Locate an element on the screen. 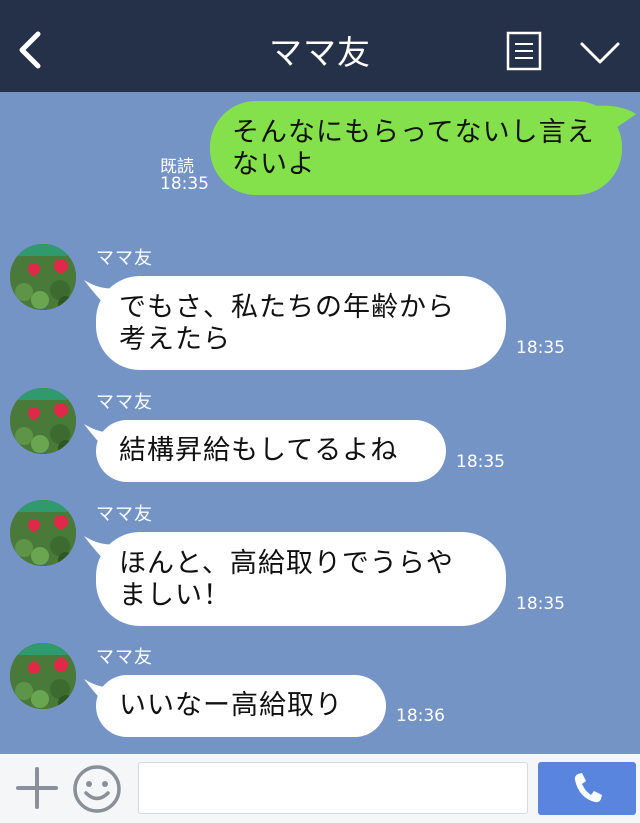 The height and width of the screenshot is (823, 640). chevron-down-icon is located at coordinates (600, 53).